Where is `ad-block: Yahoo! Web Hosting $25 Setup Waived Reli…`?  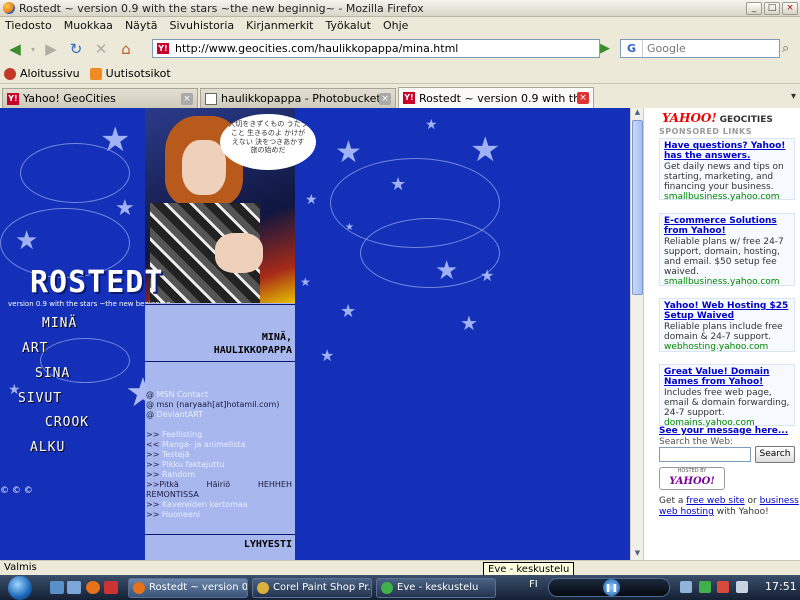
ad-block: Yahoo! Web Hosting $25 Setup Waived Reli… is located at coordinates (727, 325).